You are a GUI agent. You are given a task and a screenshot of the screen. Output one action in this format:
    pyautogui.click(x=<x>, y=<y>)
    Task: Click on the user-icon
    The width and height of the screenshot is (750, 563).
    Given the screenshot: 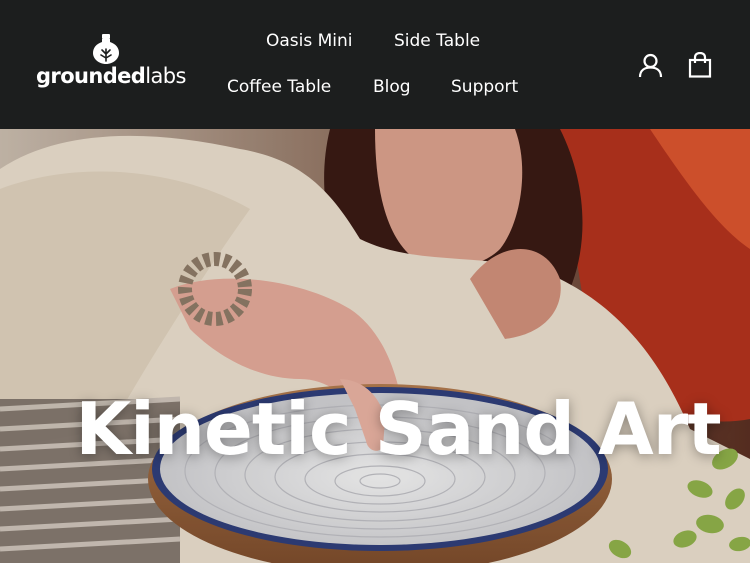 What is the action you would take?
    pyautogui.click(x=650, y=65)
    